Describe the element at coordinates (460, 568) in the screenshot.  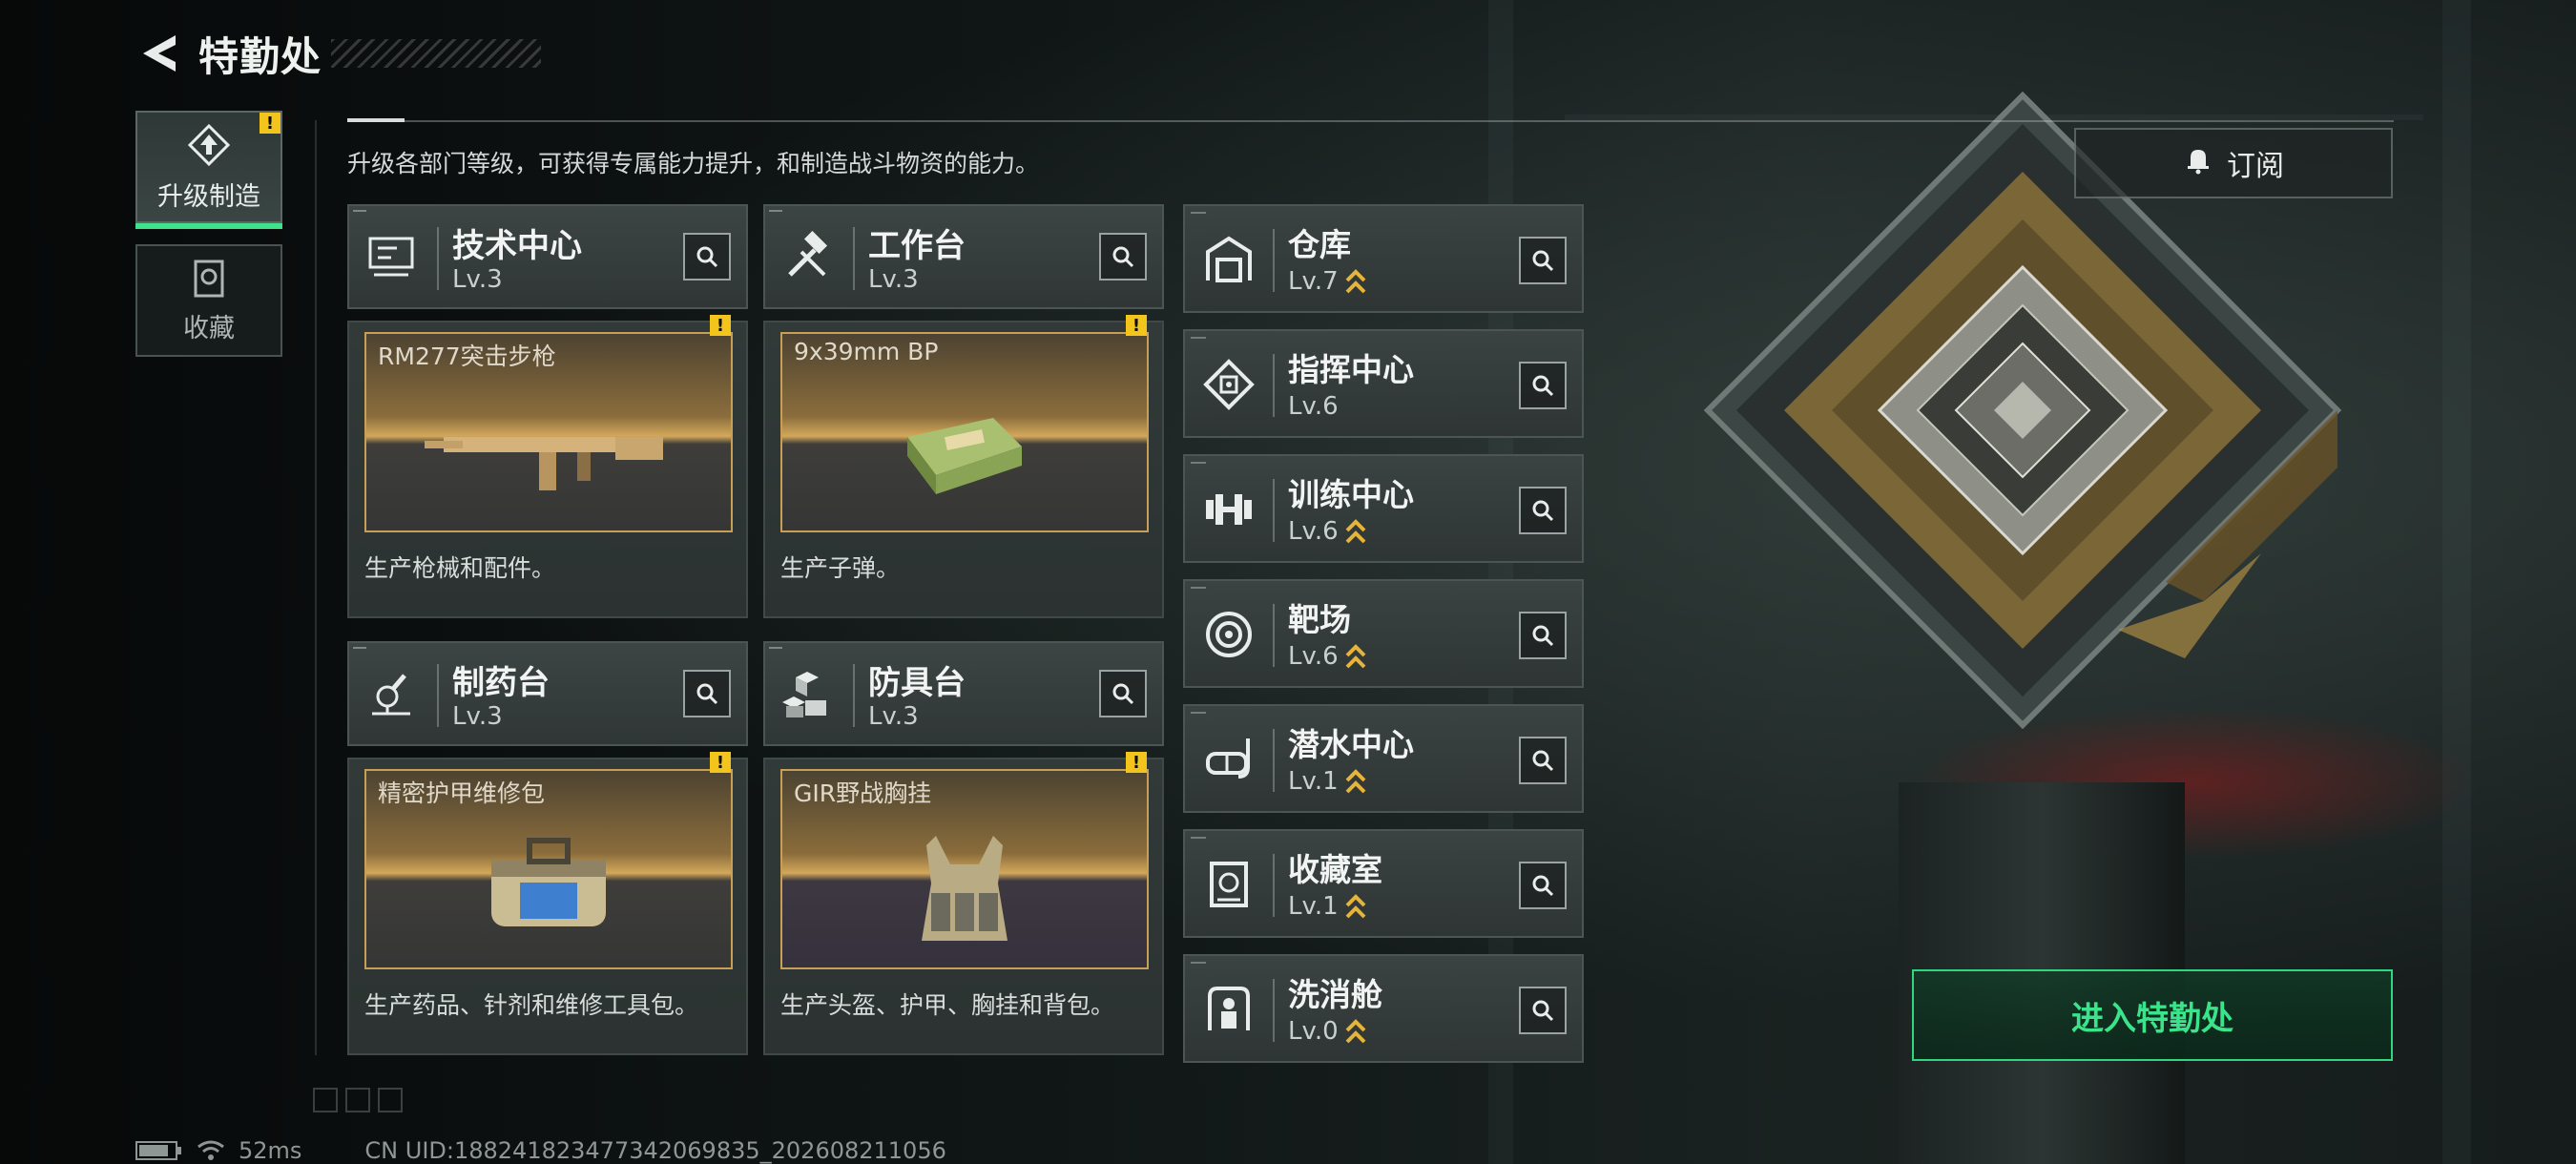
I see `product-description: 生产枪械和配件。` at that location.